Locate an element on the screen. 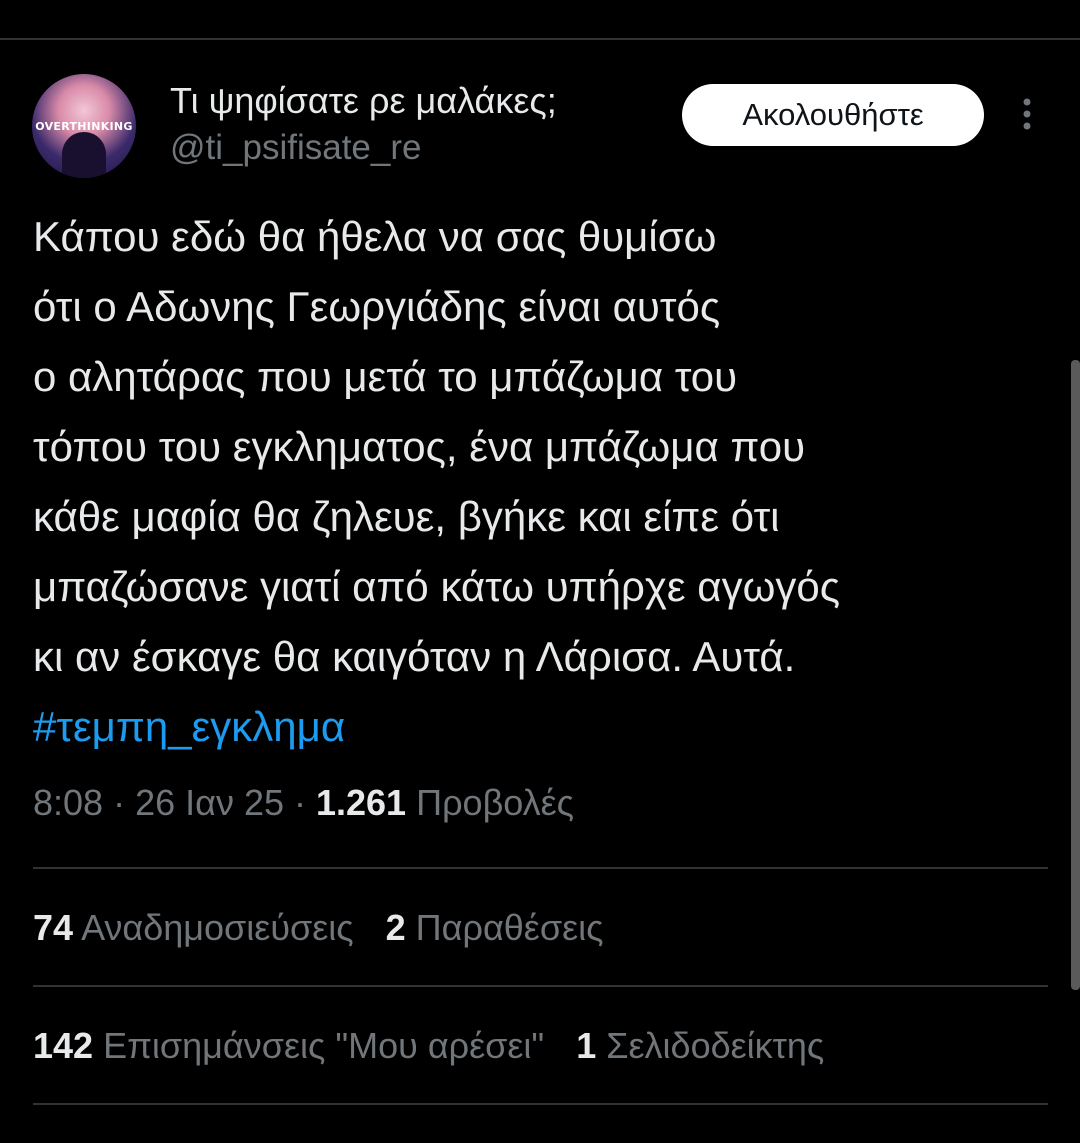 Image resolution: width=1080 pixels, height=1143 pixels. tweet-time: 8:08 is located at coordinates (68, 802).